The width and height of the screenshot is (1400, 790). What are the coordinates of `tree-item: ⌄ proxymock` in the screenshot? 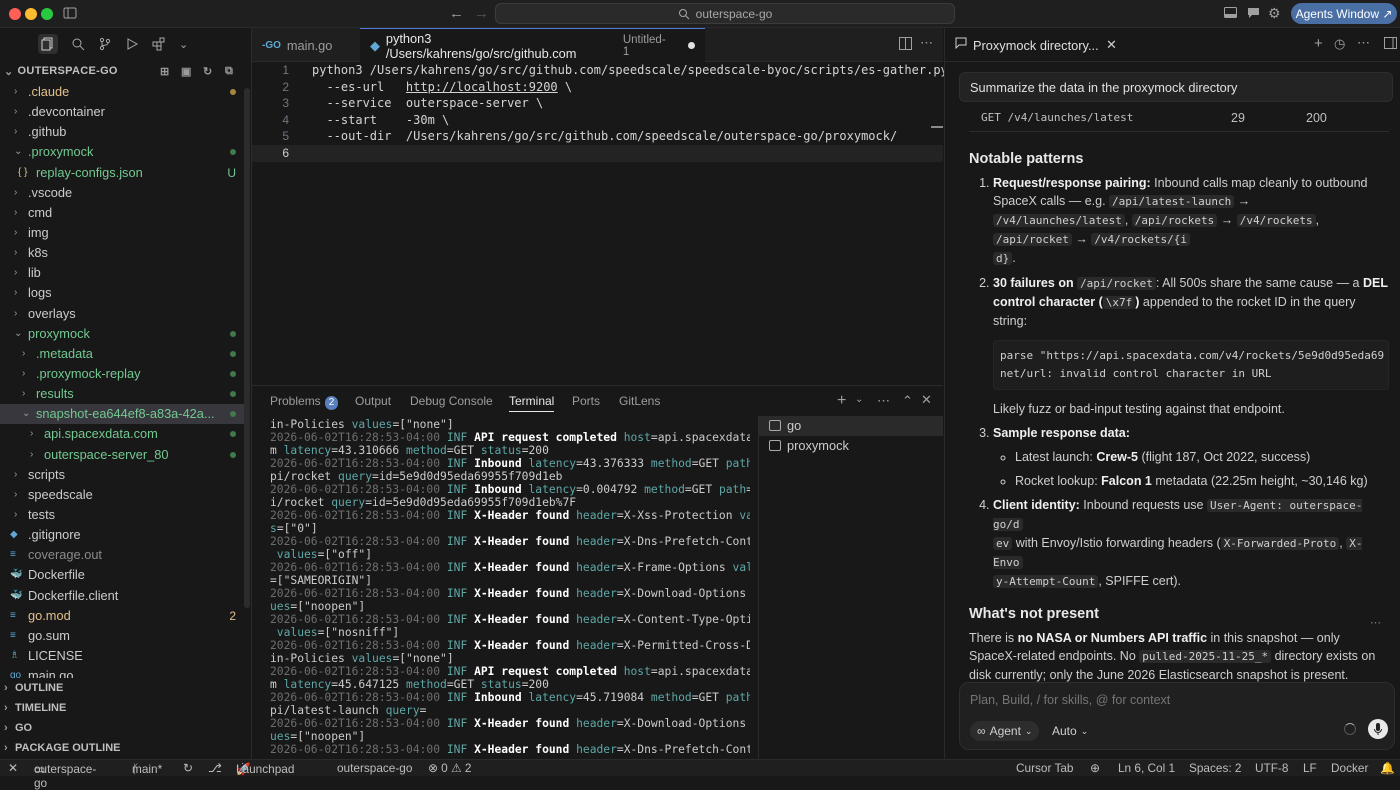 It's located at (125, 334).